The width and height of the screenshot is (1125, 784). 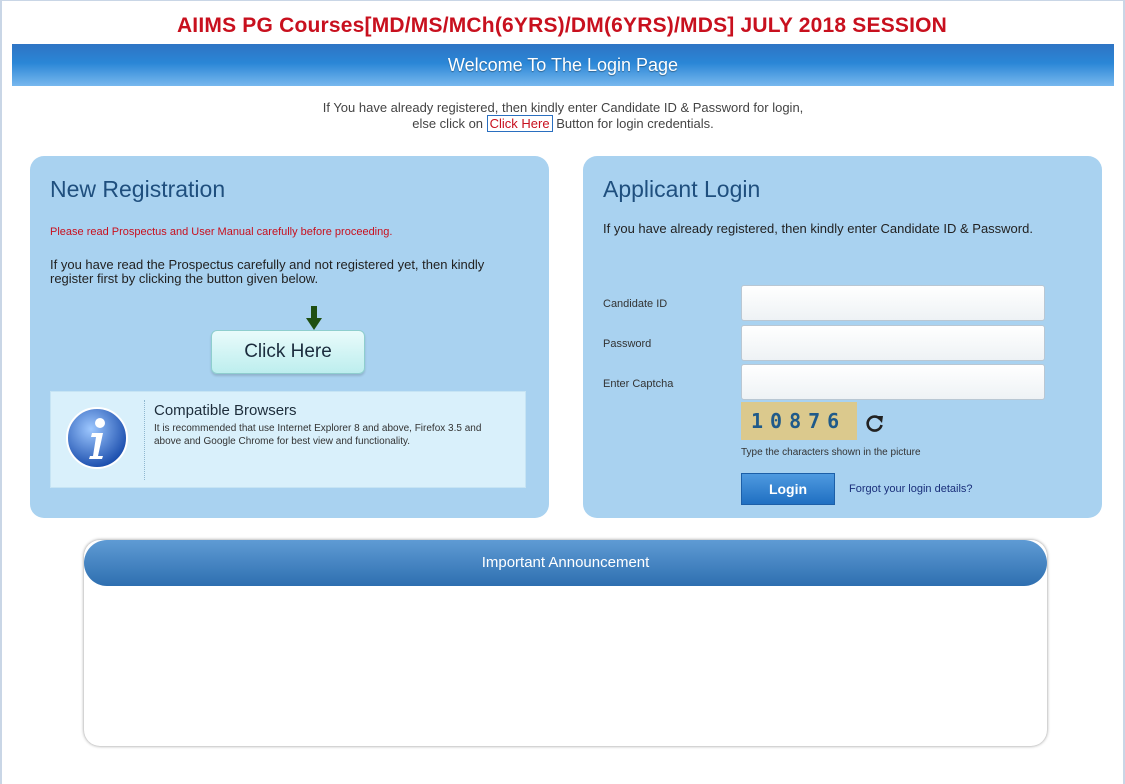 I want to click on intro-line-2-suffix: Button for login credentials., so click(x=633, y=123).